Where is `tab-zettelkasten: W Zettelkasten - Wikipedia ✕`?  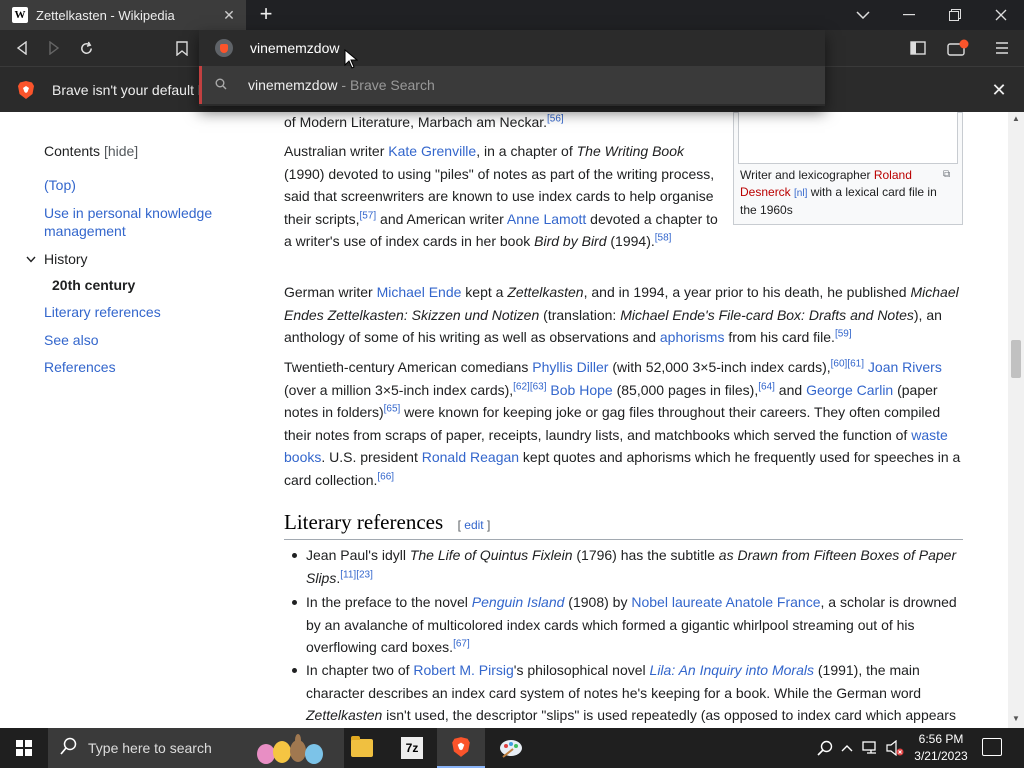 tab-zettelkasten: W Zettelkasten - Wikipedia ✕ is located at coordinates (123, 15).